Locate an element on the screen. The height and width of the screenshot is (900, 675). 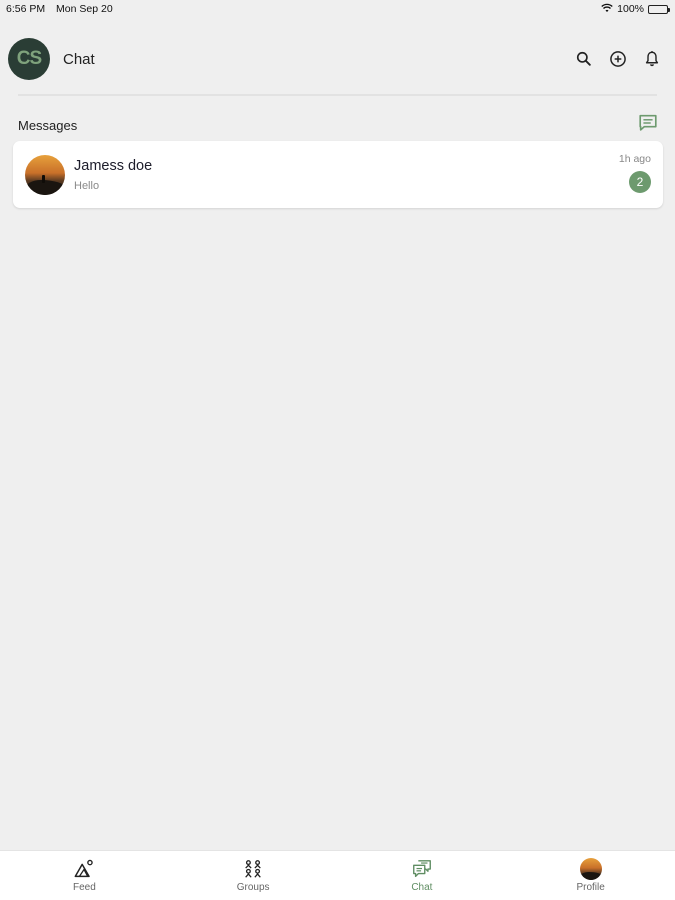
status-date: Mon Sep 20 is located at coordinates (84, 9).